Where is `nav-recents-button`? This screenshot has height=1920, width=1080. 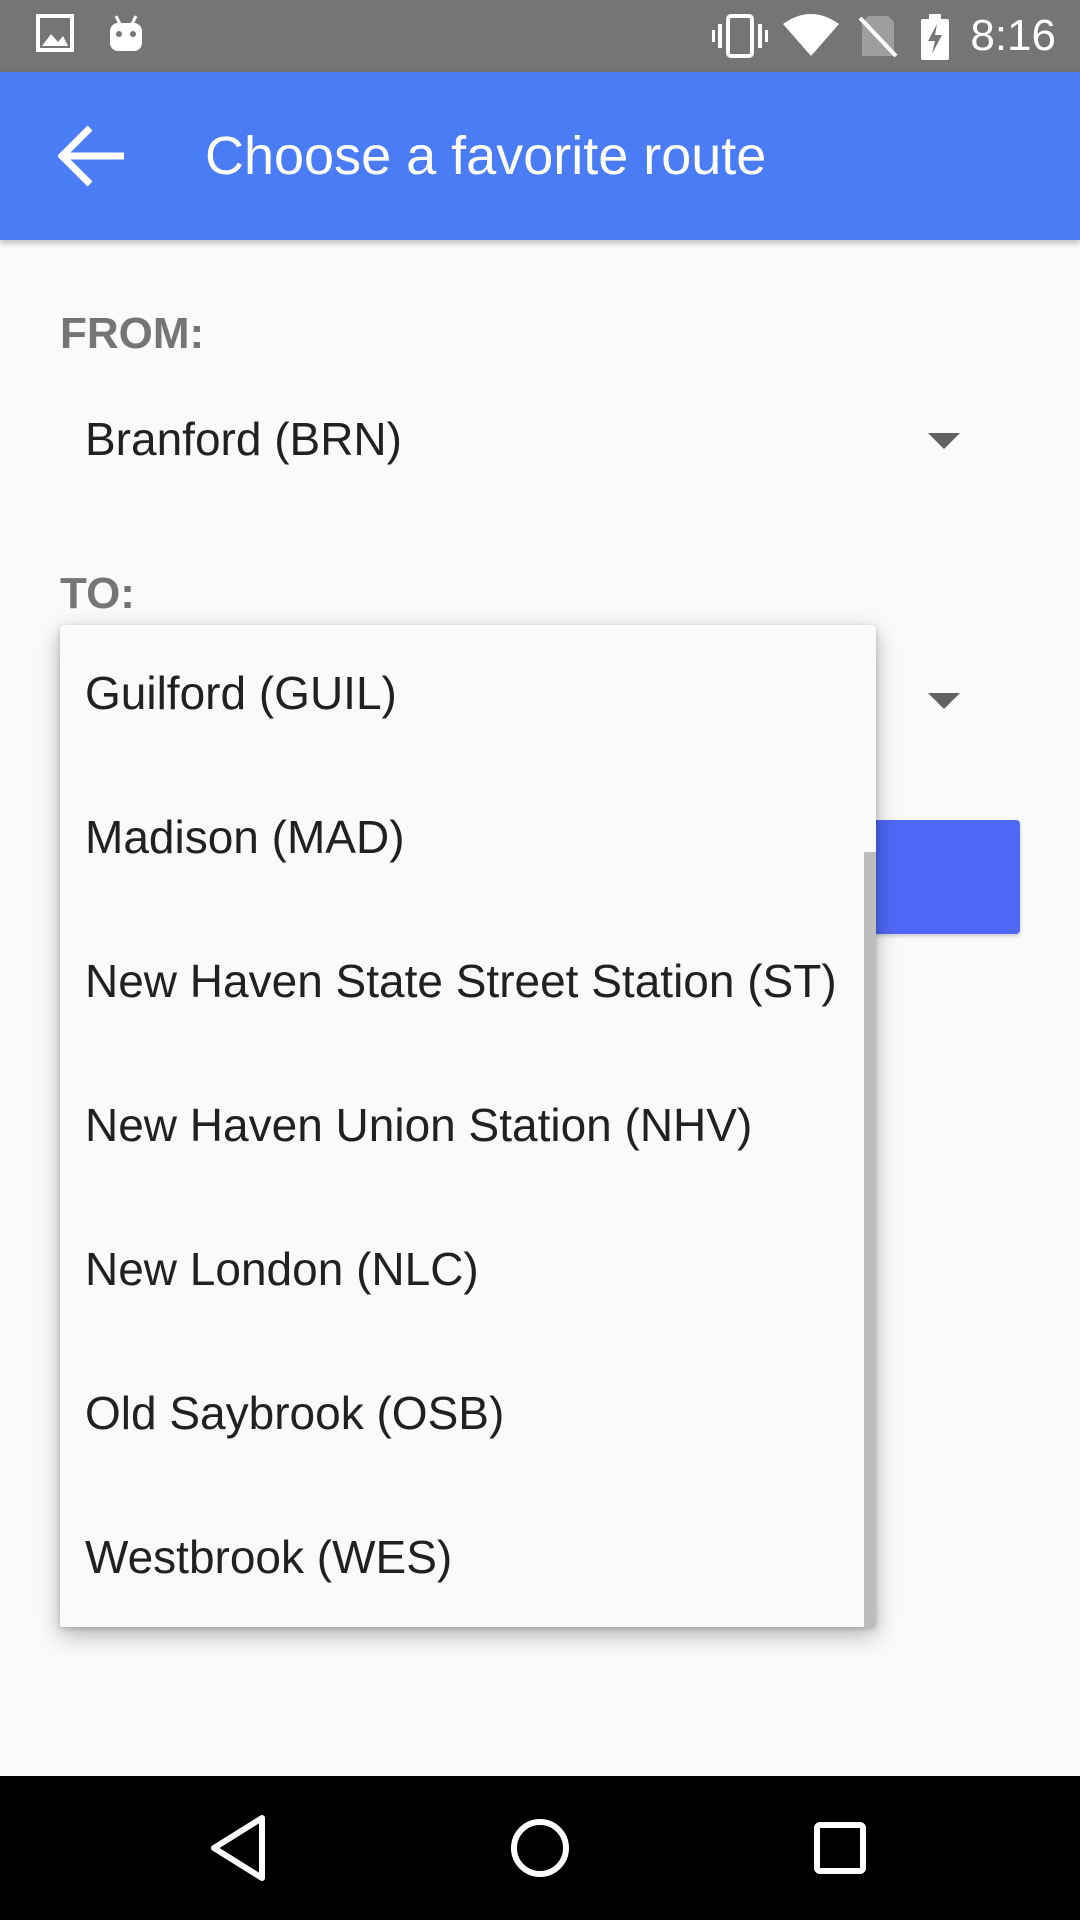
nav-recents-button is located at coordinates (840, 1848).